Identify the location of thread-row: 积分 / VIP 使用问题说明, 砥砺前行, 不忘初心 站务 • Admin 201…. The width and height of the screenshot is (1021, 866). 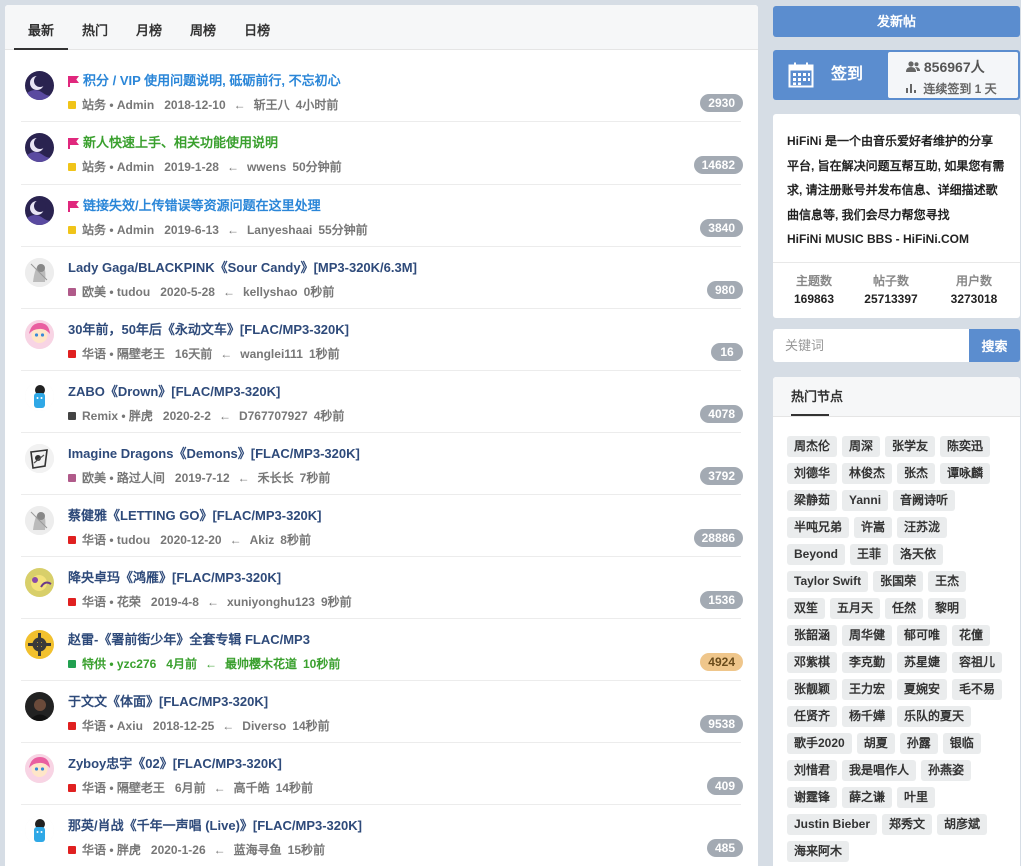
(382, 91).